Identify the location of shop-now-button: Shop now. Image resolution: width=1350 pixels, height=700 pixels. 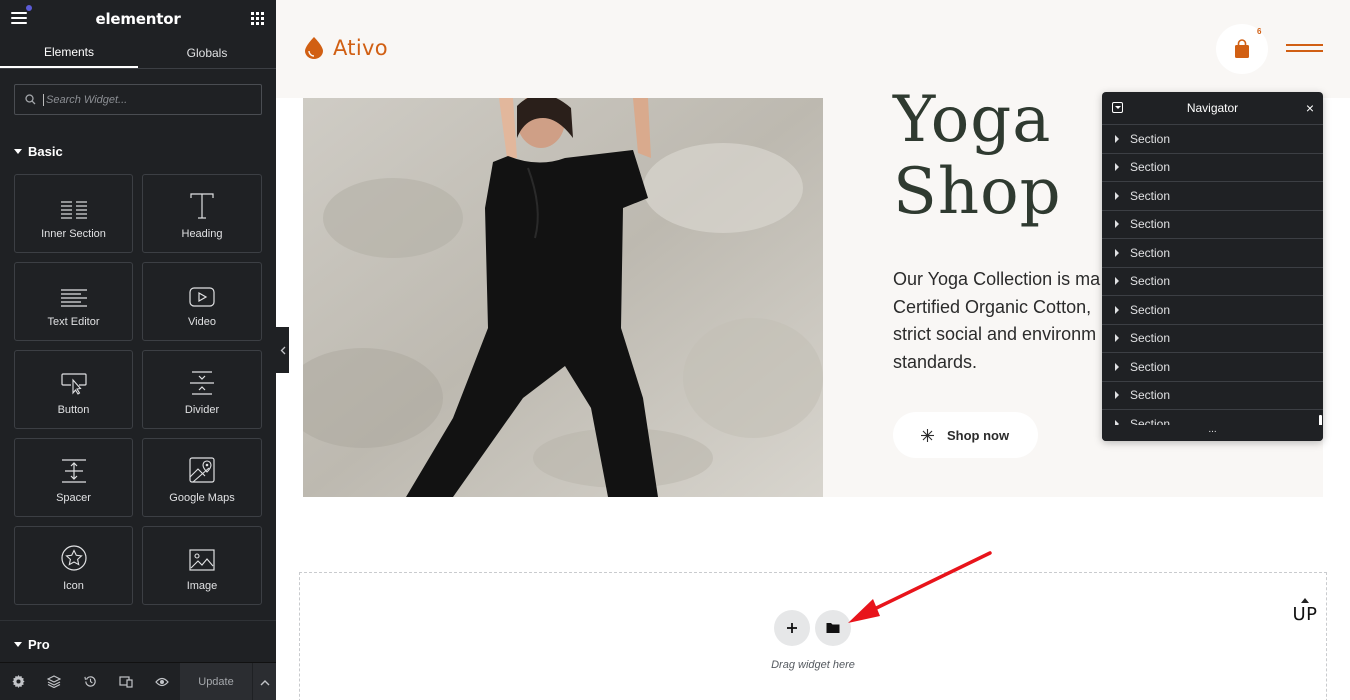
(965, 435).